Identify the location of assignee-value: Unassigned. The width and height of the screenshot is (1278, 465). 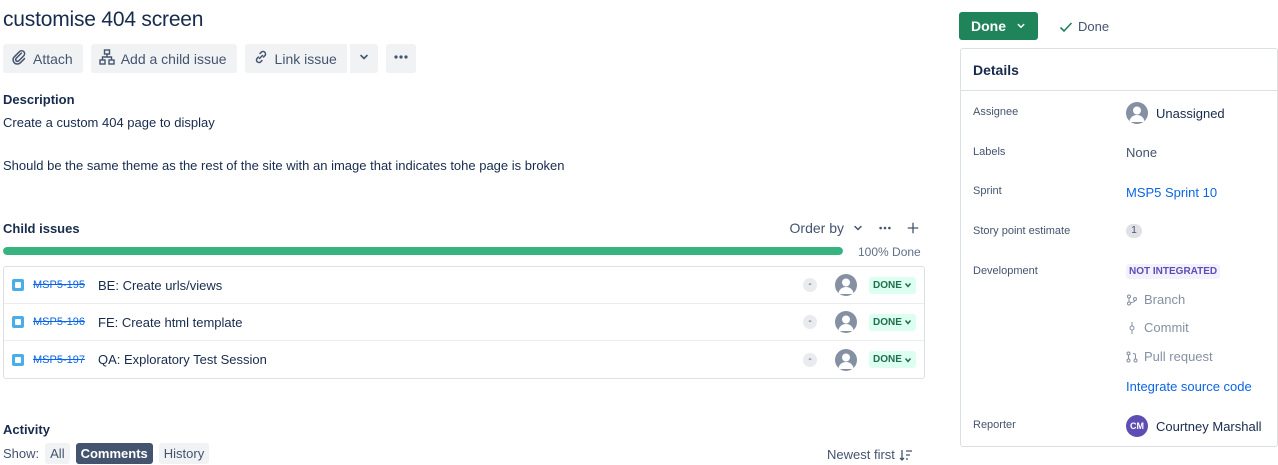
(1190, 113).